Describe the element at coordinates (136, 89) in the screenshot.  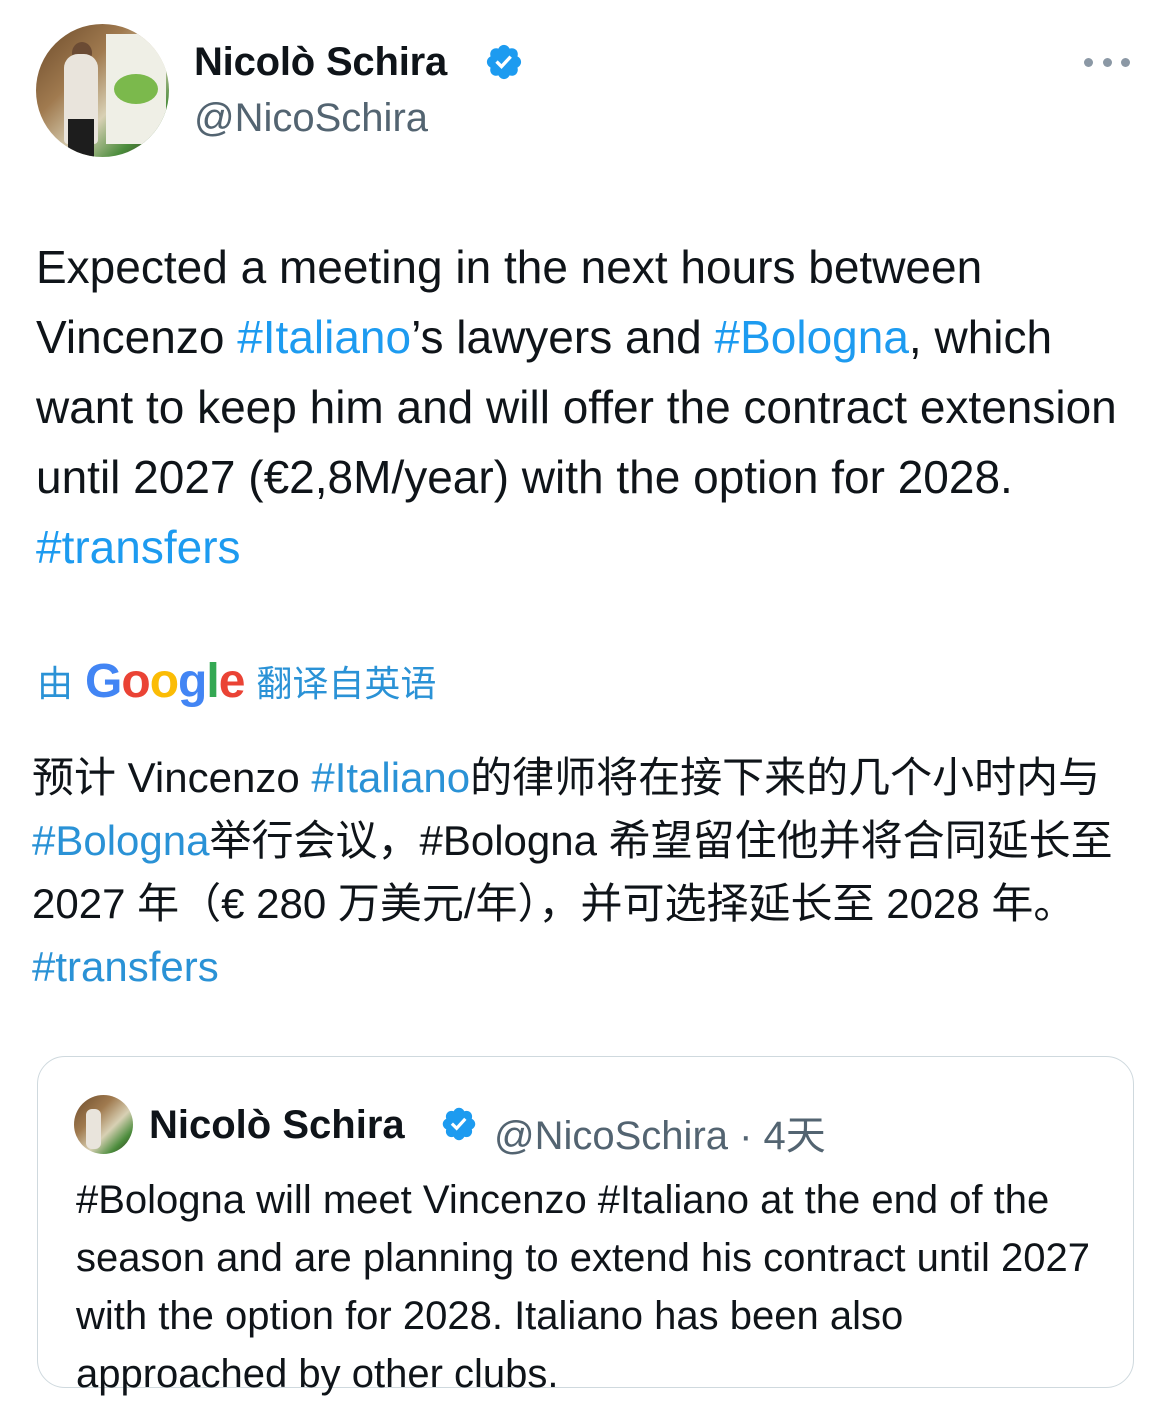
I see `avatar-background-poster` at that location.